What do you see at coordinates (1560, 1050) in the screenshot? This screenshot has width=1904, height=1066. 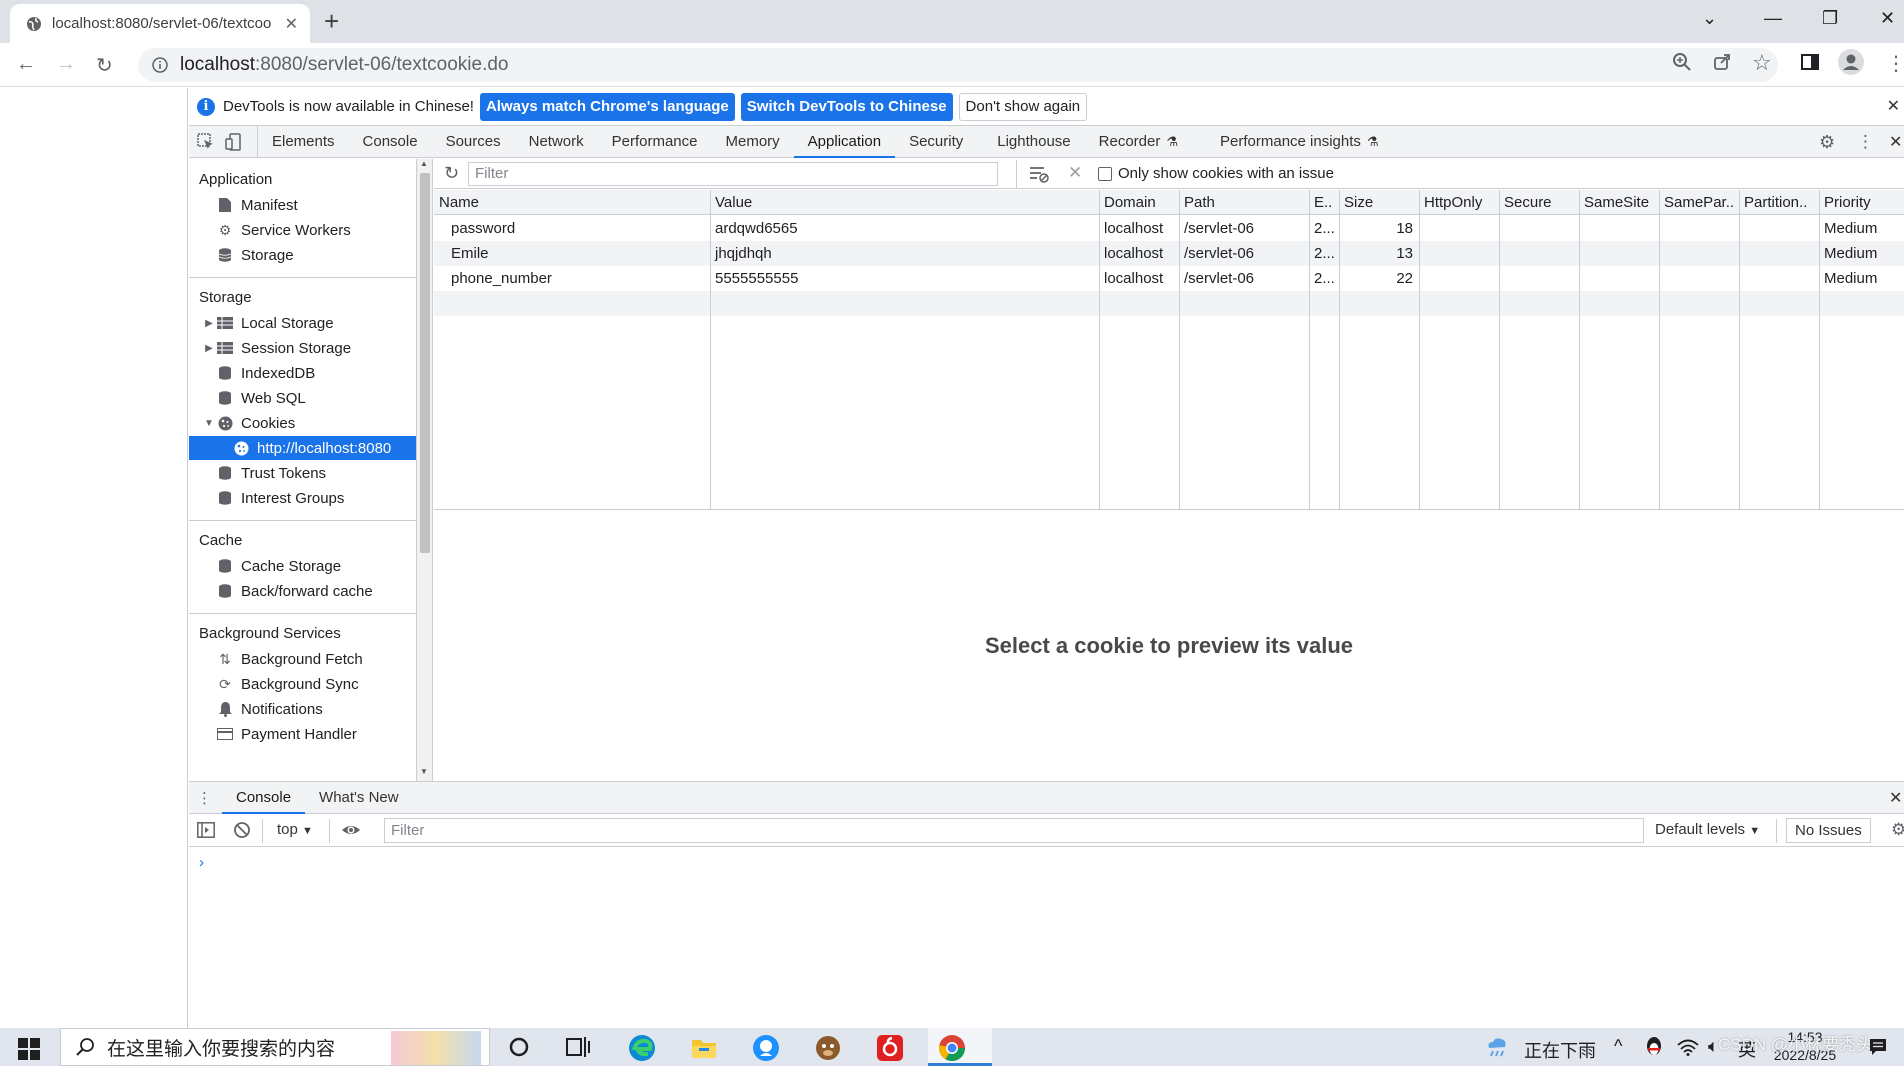 I see `weather-text: 正在下雨` at bounding box center [1560, 1050].